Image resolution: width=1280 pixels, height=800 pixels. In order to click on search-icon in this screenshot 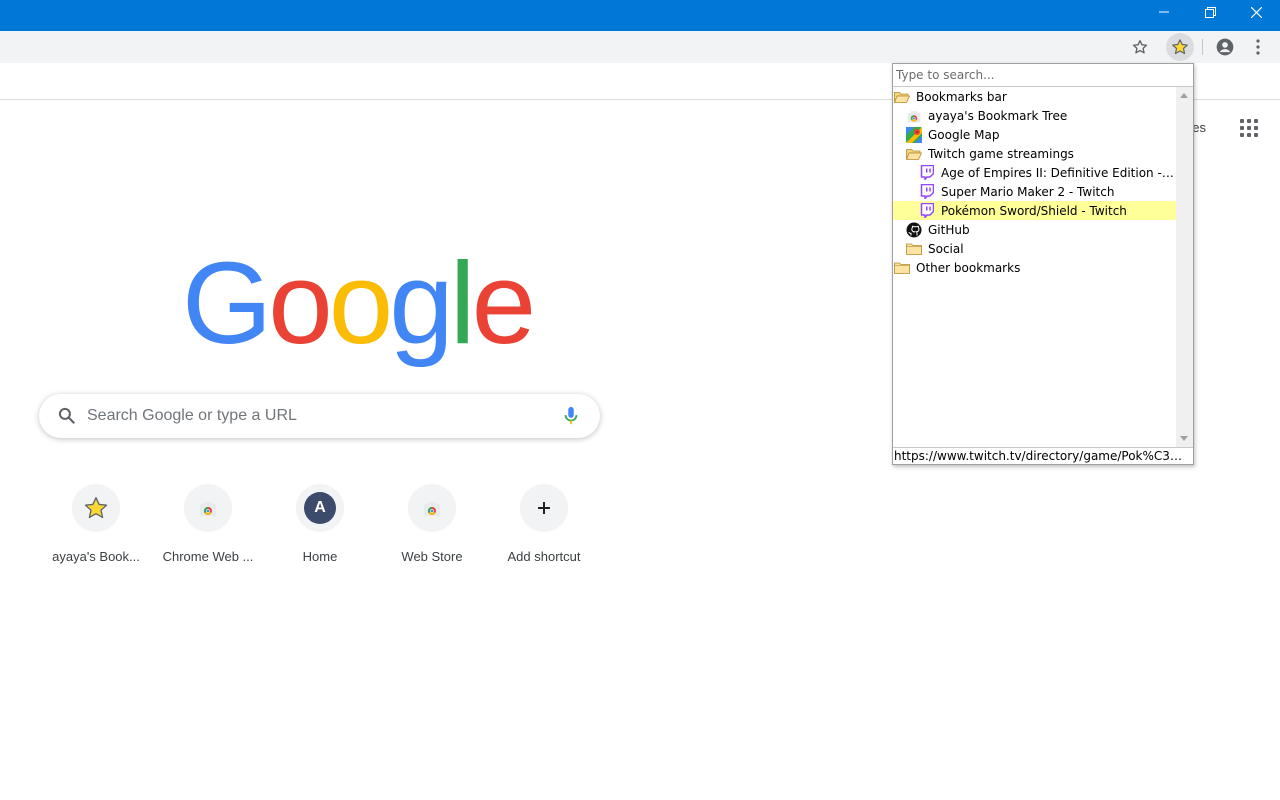, I will do `click(67, 416)`.